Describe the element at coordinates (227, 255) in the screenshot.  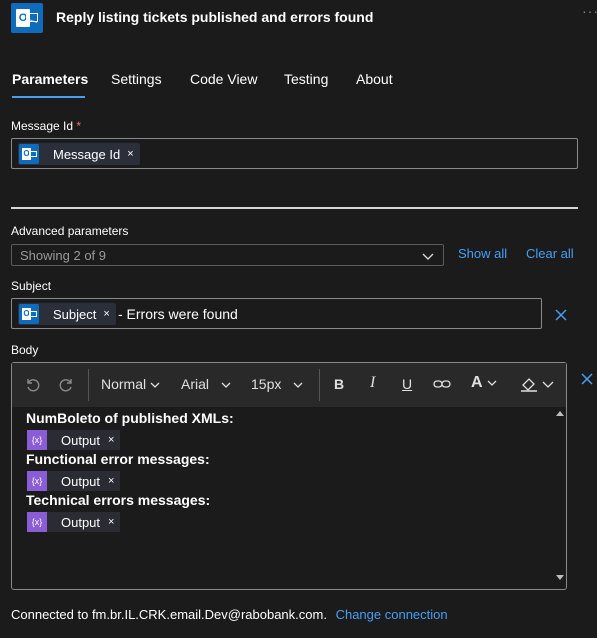
I see `advanced-parameters-dropdown: Showing 2 of 9` at that location.